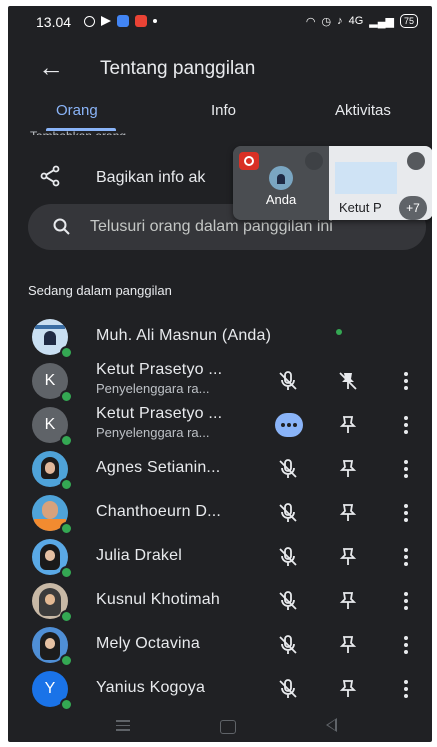 Image resolution: width=437 pixels, height=747 pixels. What do you see at coordinates (184, 335) in the screenshot?
I see `participant-name: Muh. Ali Masnun (Anda)` at bounding box center [184, 335].